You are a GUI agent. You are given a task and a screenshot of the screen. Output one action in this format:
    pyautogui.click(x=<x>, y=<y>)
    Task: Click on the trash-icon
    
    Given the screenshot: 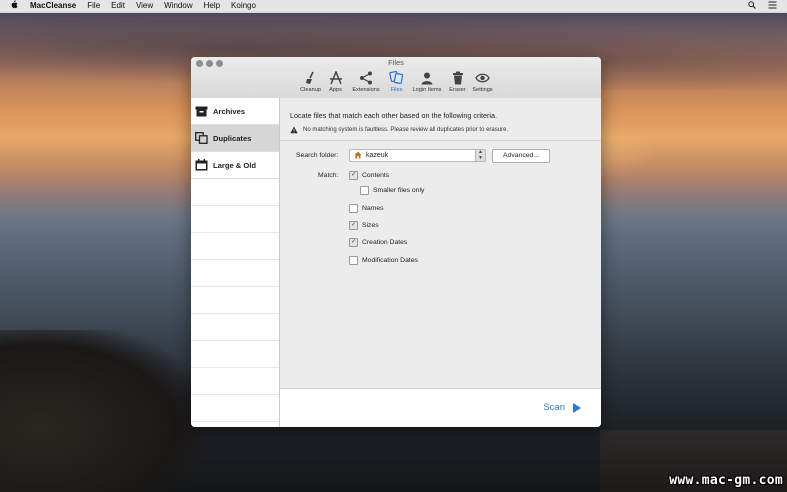 What is the action you would take?
    pyautogui.click(x=458, y=77)
    